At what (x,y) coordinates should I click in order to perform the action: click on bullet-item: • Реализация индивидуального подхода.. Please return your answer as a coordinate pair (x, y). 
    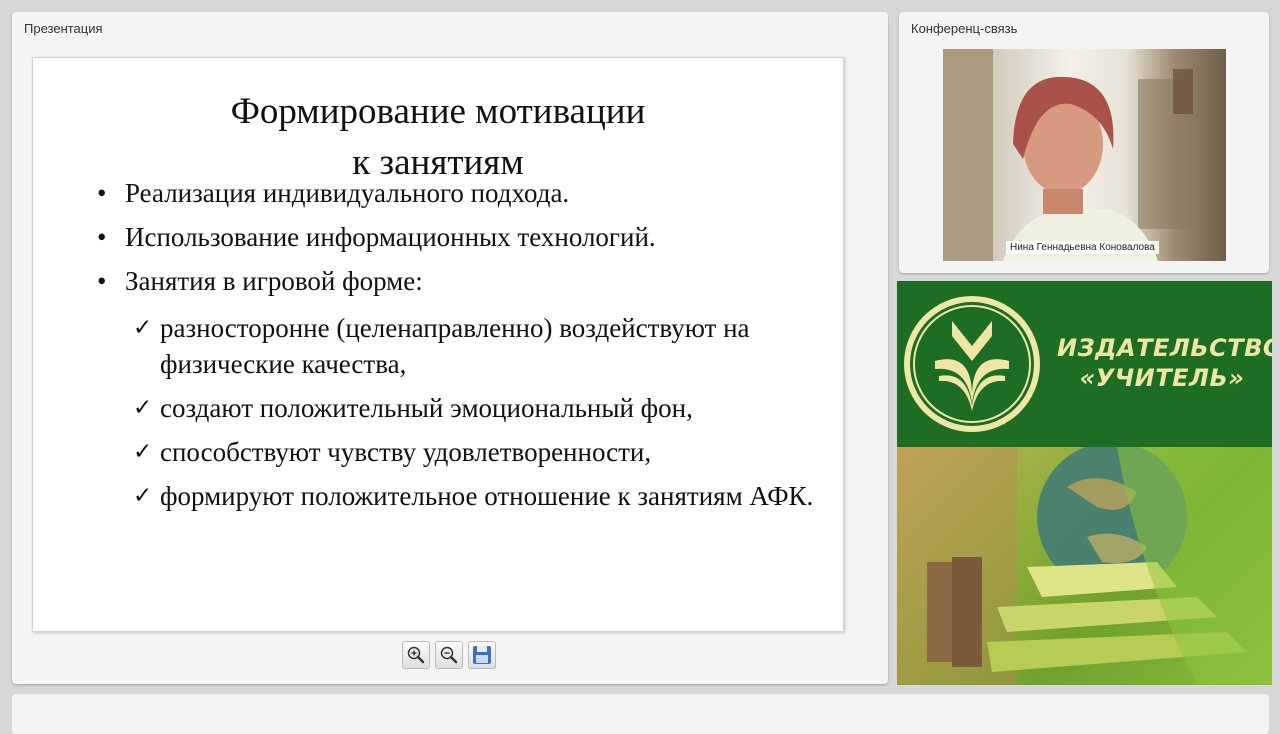
    Looking at the image, I should click on (462, 193).